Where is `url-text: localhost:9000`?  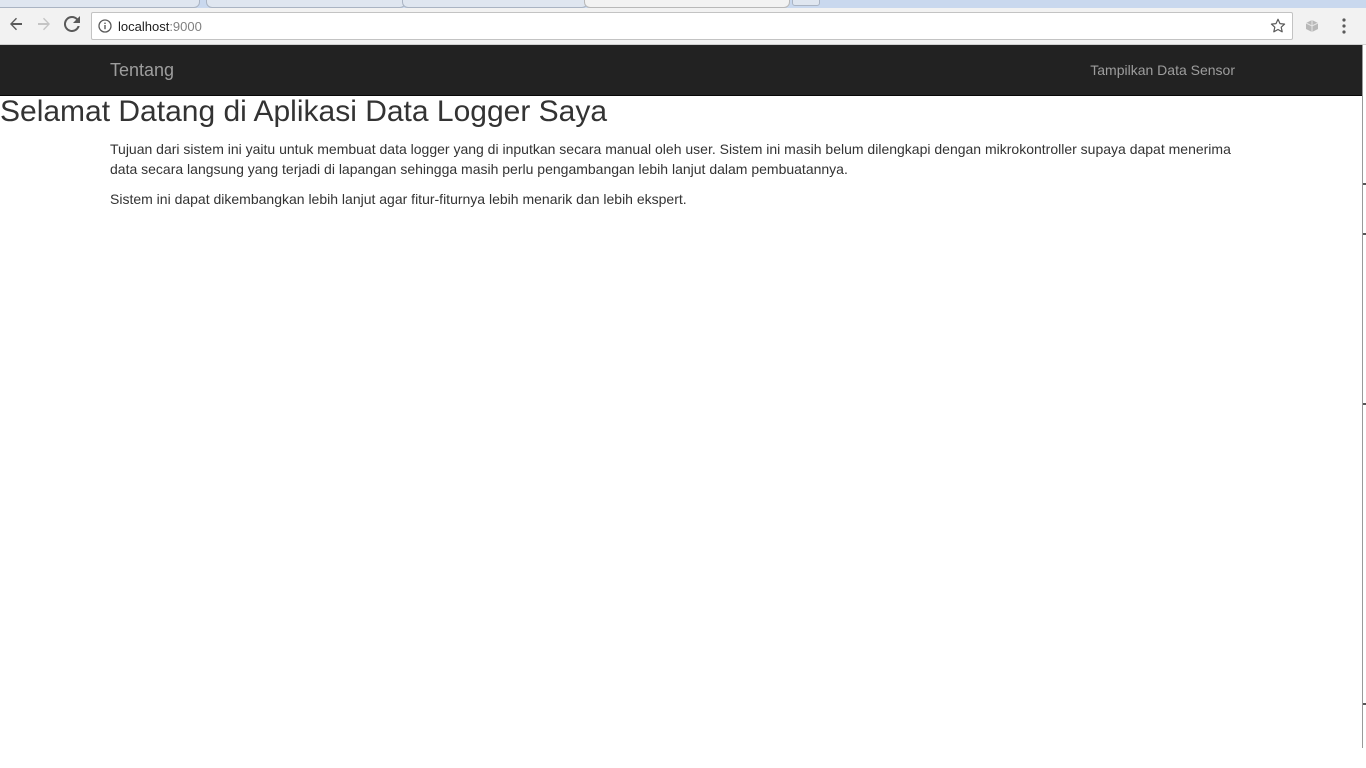 url-text: localhost:9000 is located at coordinates (160, 26).